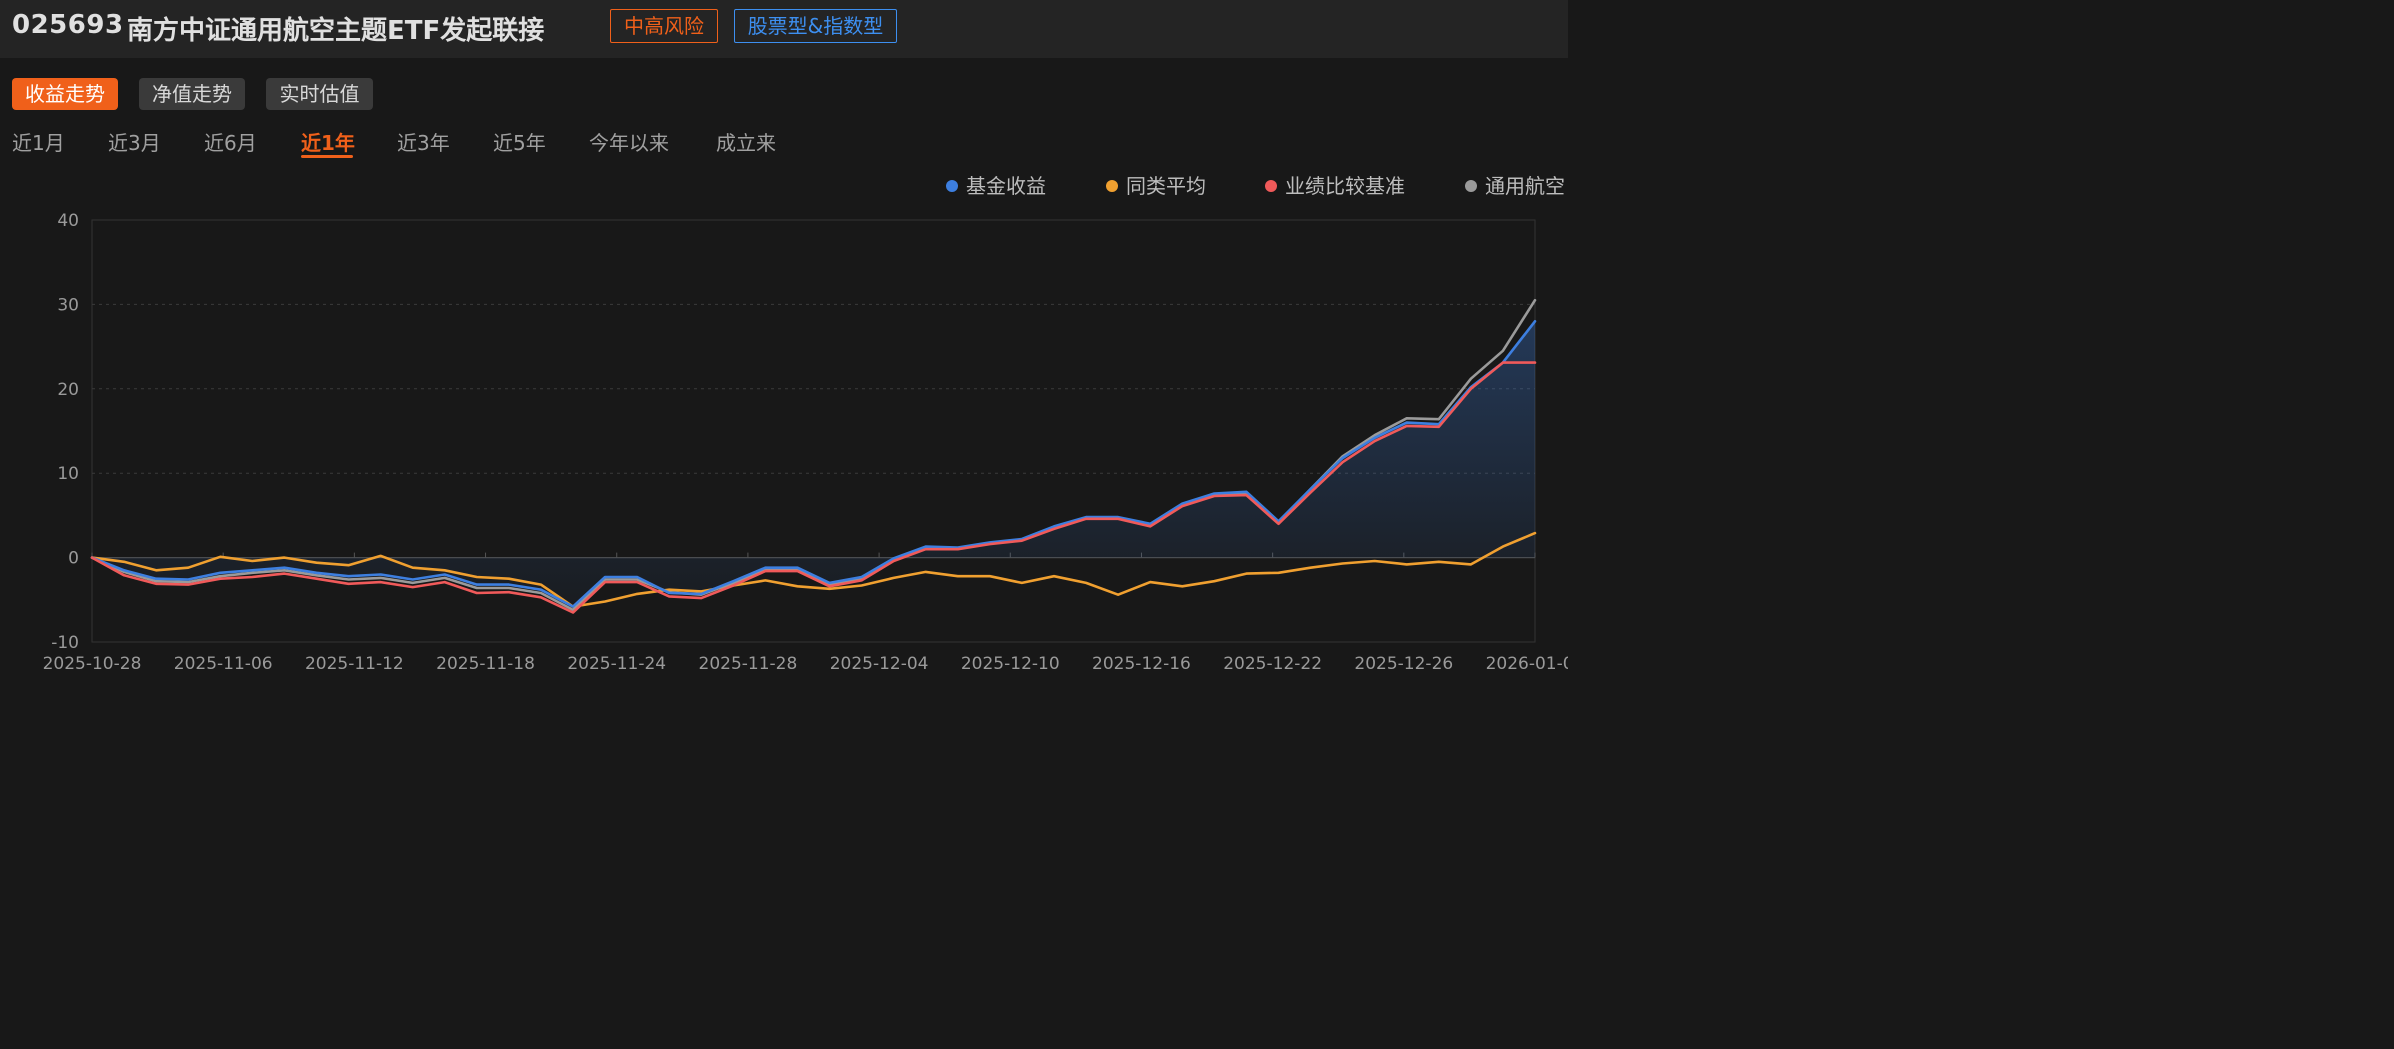  Describe the element at coordinates (616, 664) in the screenshot. I see `x-tick-label: 2025-11-24` at that location.